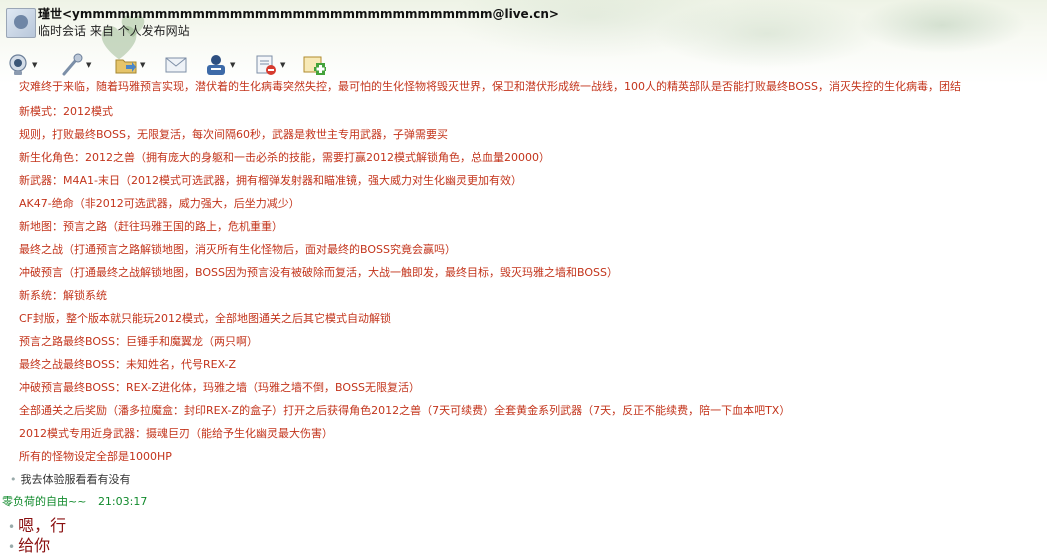 Image resolution: width=1047 pixels, height=555 pixels. What do you see at coordinates (176, 65) in the screenshot?
I see `email-icon` at bounding box center [176, 65].